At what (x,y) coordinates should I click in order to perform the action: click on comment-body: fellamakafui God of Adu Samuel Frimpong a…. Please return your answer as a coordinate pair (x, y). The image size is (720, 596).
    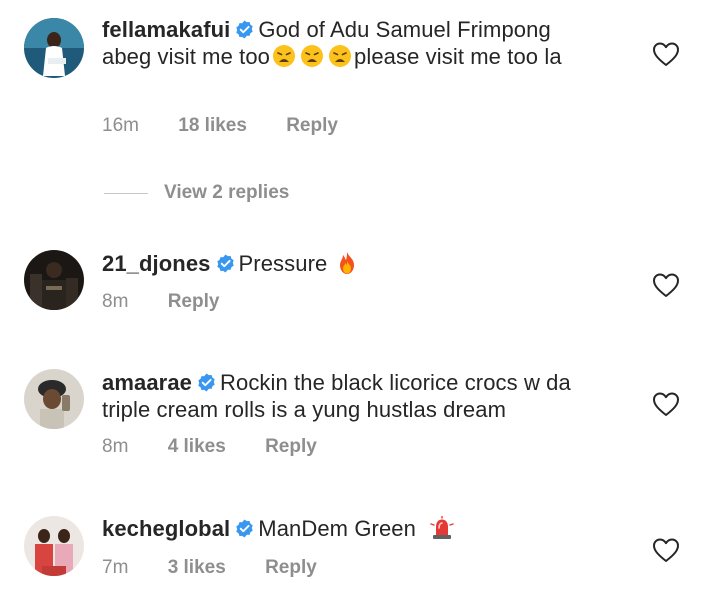
    Looking at the image, I should click on (352, 76).